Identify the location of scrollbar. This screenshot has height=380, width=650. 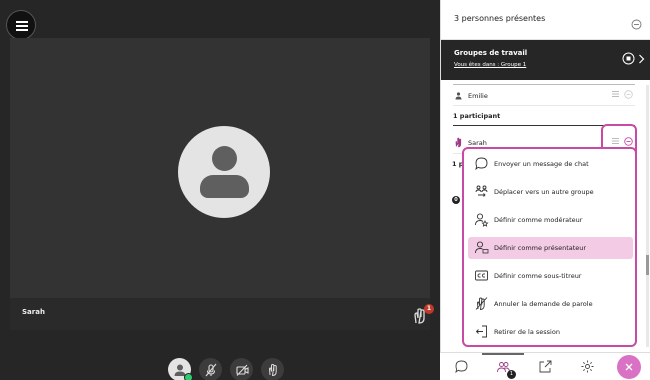
(647, 216).